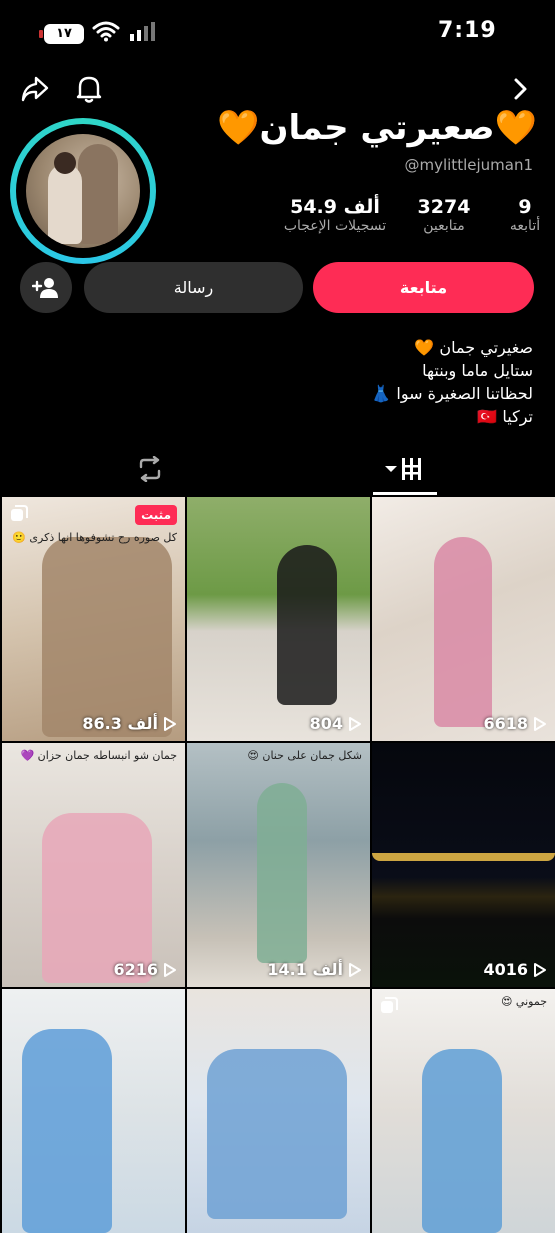 The width and height of the screenshot is (555, 1233). I want to click on view-count: 804, so click(336, 723).